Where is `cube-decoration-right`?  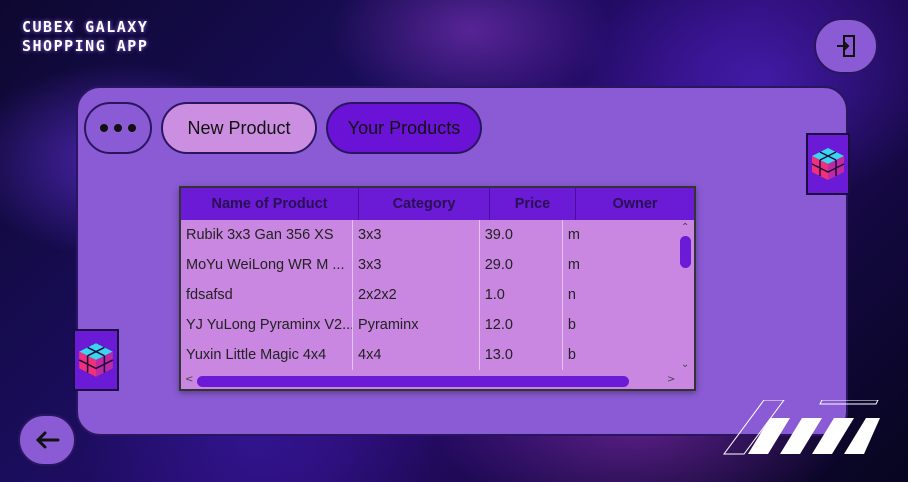 cube-decoration-right is located at coordinates (828, 164).